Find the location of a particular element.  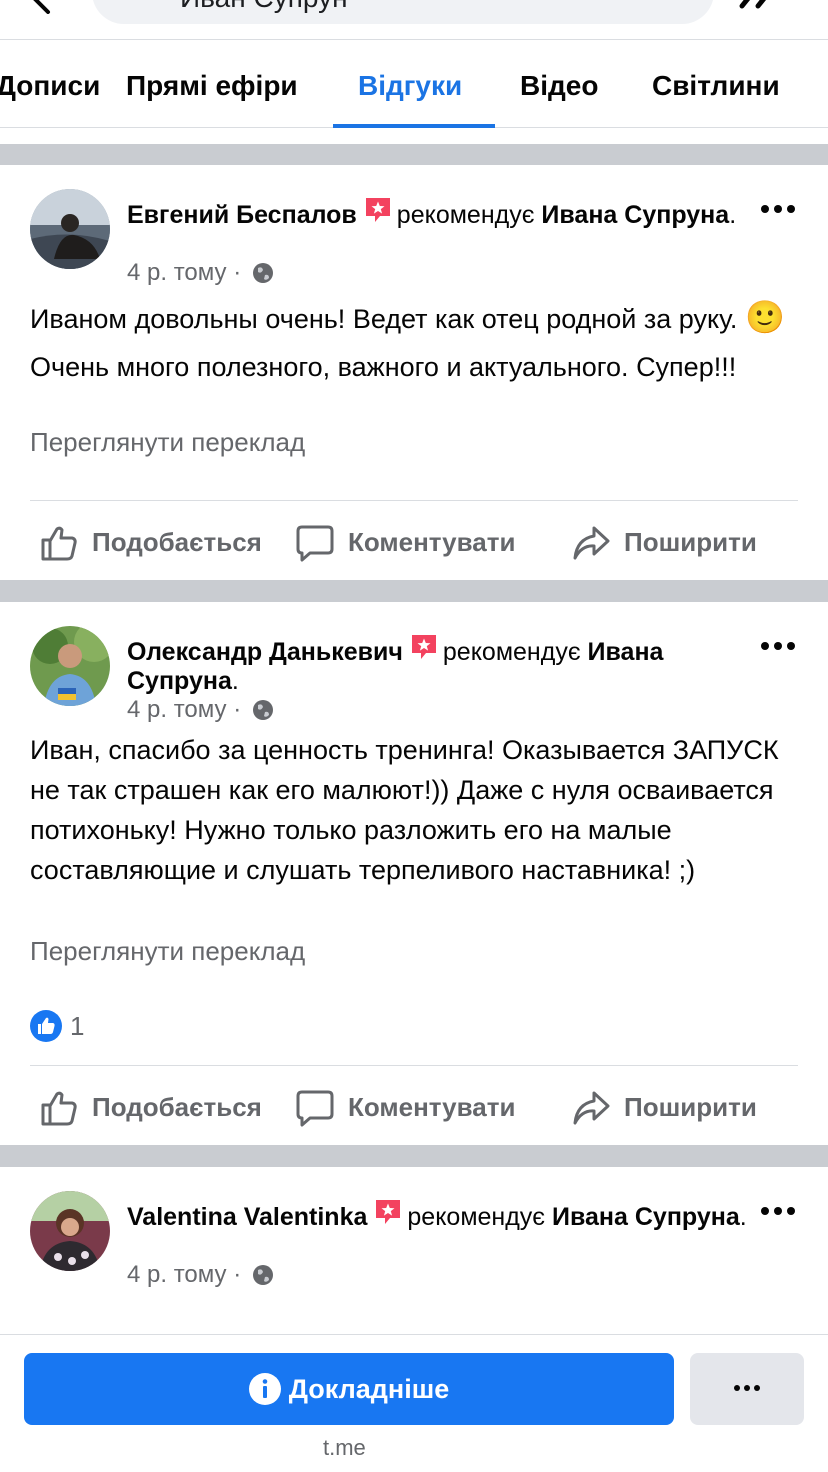

info-icon is located at coordinates (264, 1389).